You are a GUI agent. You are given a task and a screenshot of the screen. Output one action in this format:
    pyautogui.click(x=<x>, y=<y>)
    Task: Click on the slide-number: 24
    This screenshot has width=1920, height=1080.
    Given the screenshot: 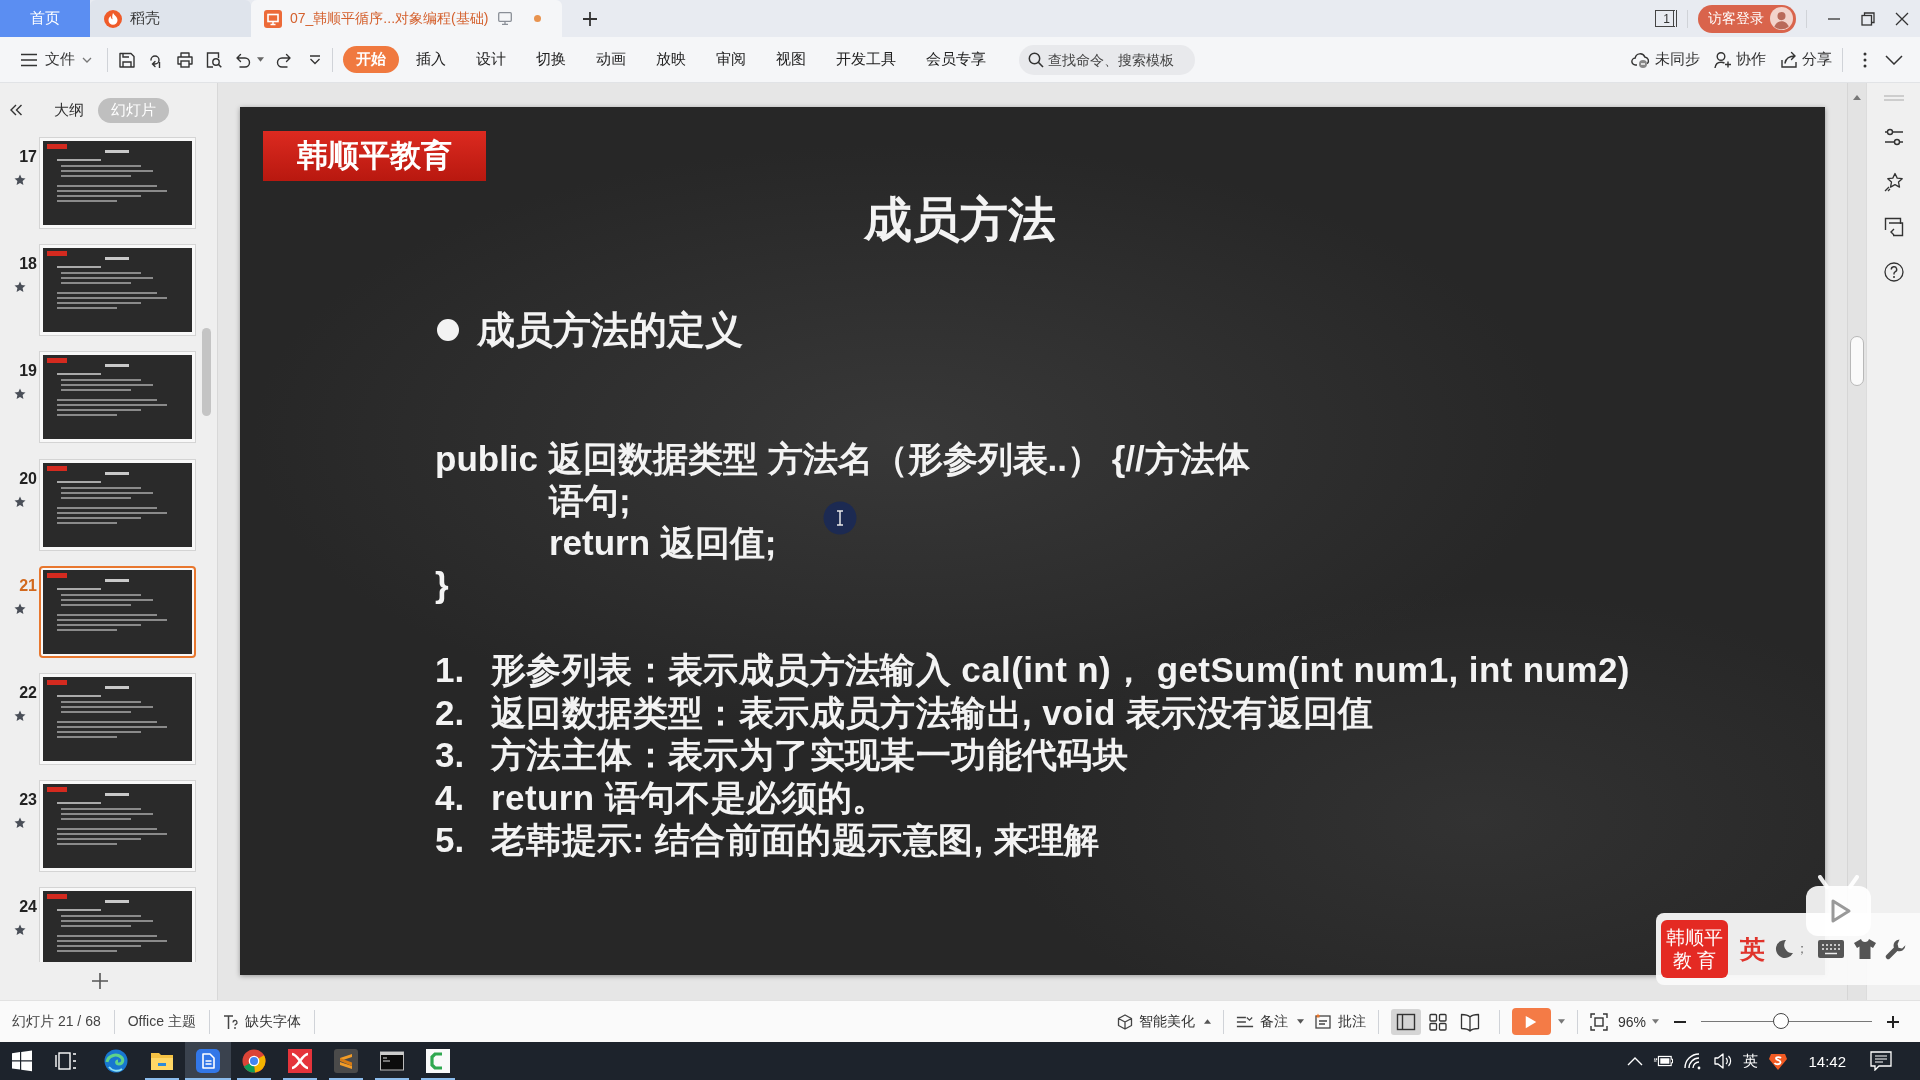 What is the action you would take?
    pyautogui.click(x=28, y=907)
    